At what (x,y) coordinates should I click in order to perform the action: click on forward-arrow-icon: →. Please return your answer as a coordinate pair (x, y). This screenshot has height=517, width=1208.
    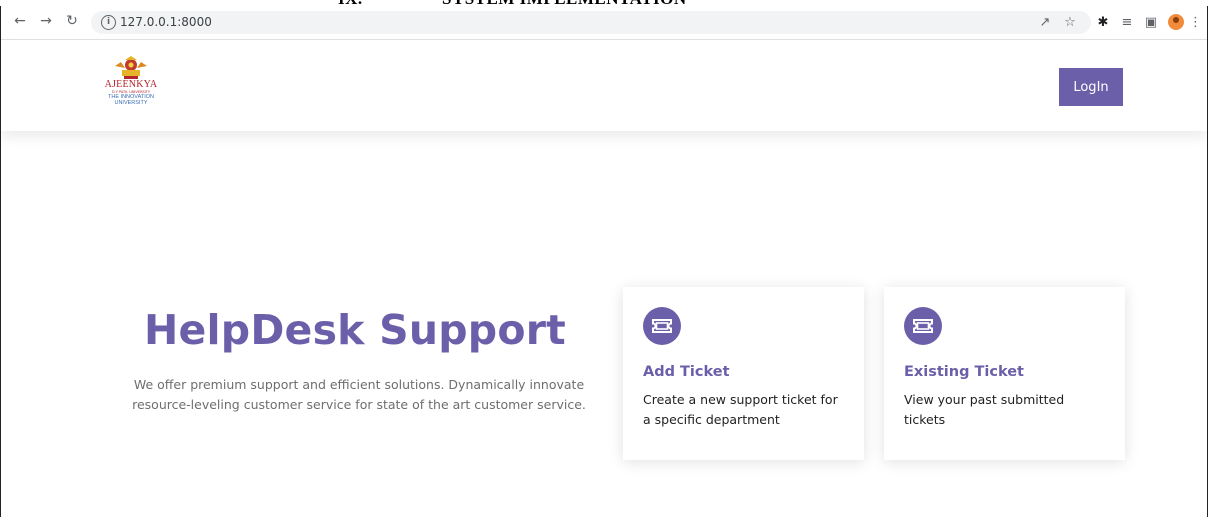
    Looking at the image, I should click on (46, 21).